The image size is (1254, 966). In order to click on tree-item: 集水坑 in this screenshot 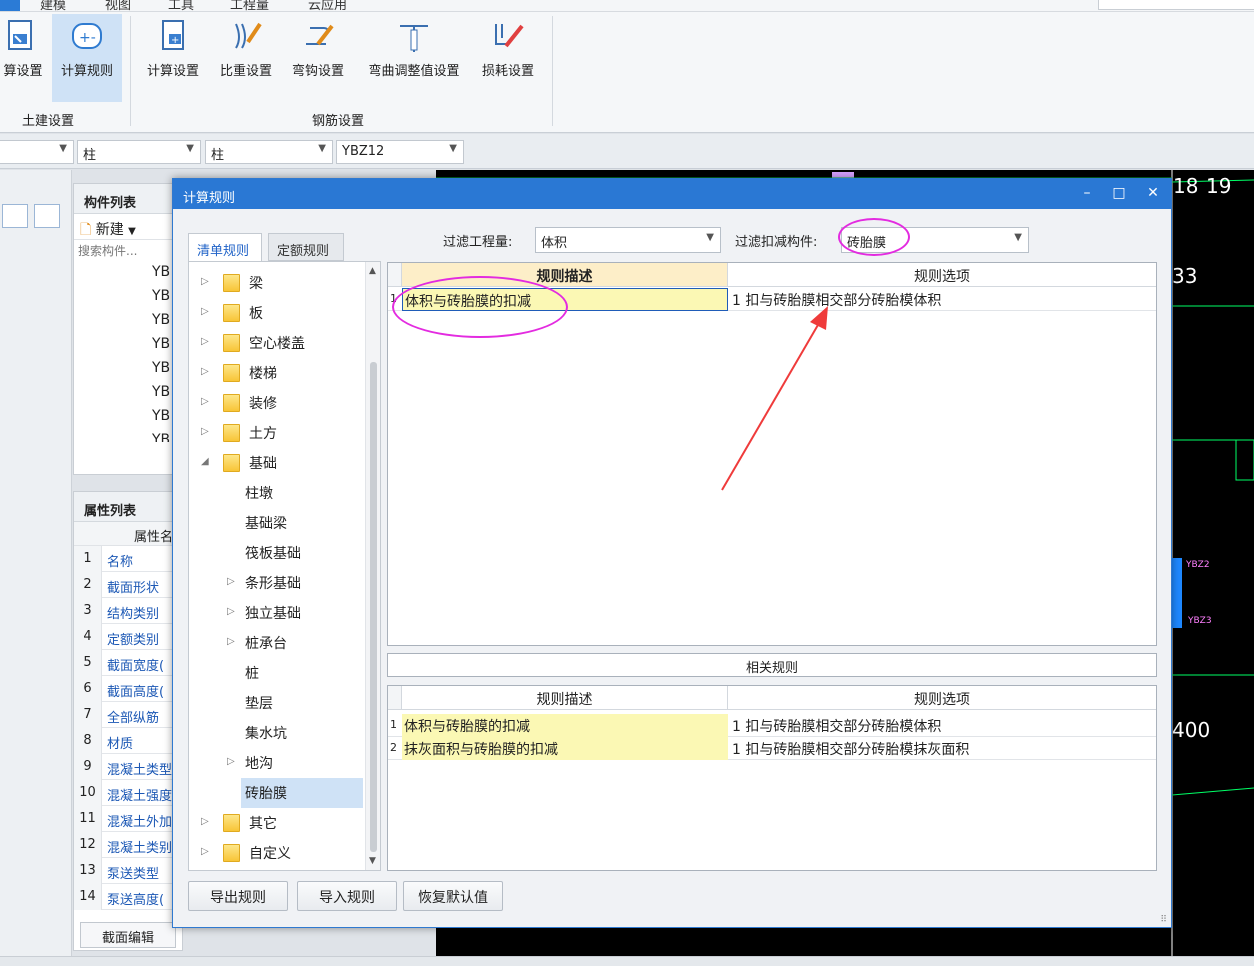, I will do `click(292, 733)`.